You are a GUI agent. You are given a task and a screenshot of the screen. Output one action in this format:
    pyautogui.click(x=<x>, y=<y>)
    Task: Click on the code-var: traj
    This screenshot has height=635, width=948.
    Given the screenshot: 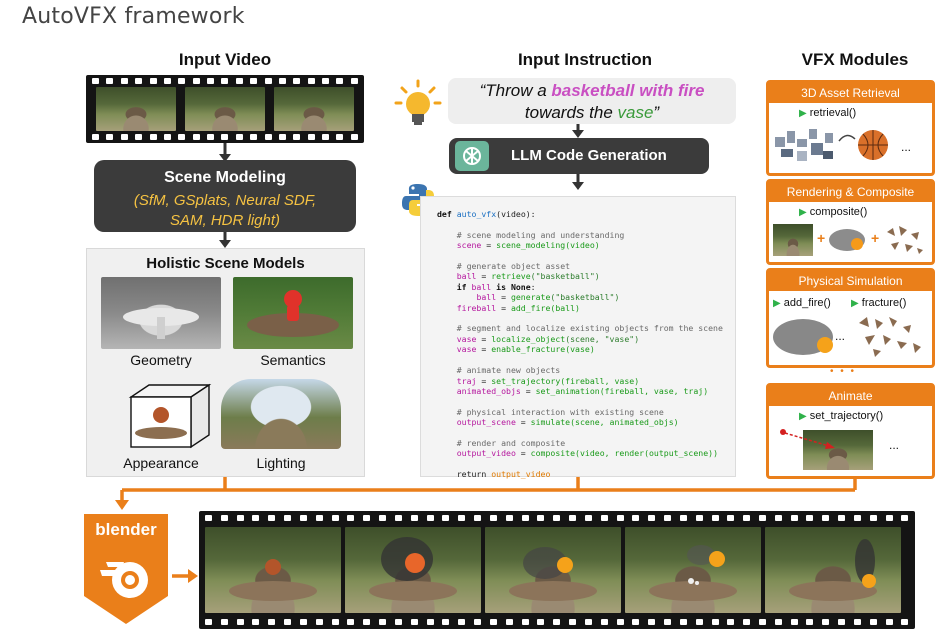 What is the action you would take?
    pyautogui.click(x=466, y=380)
    